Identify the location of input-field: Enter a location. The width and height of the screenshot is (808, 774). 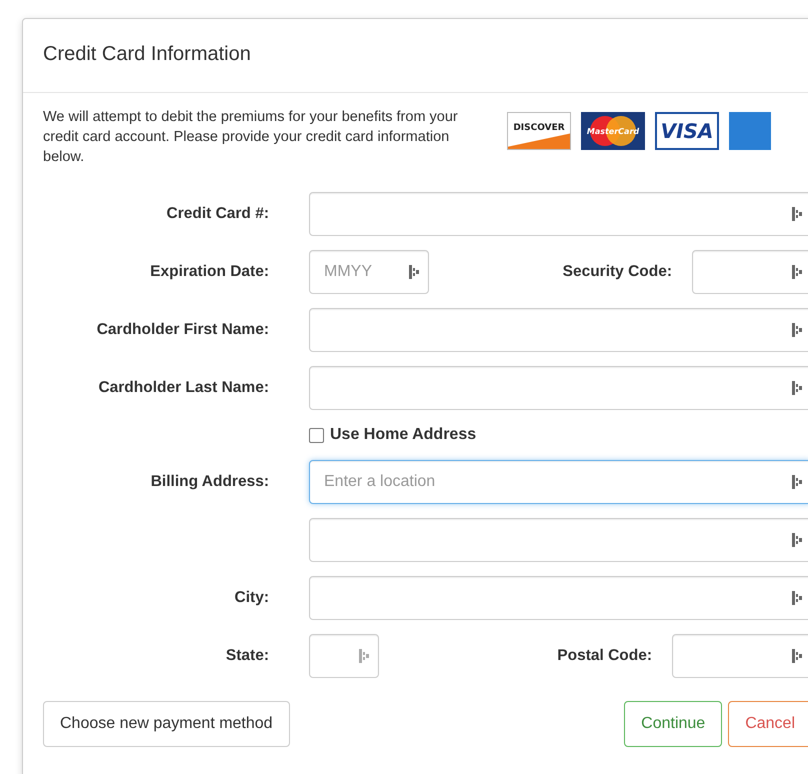
(558, 482).